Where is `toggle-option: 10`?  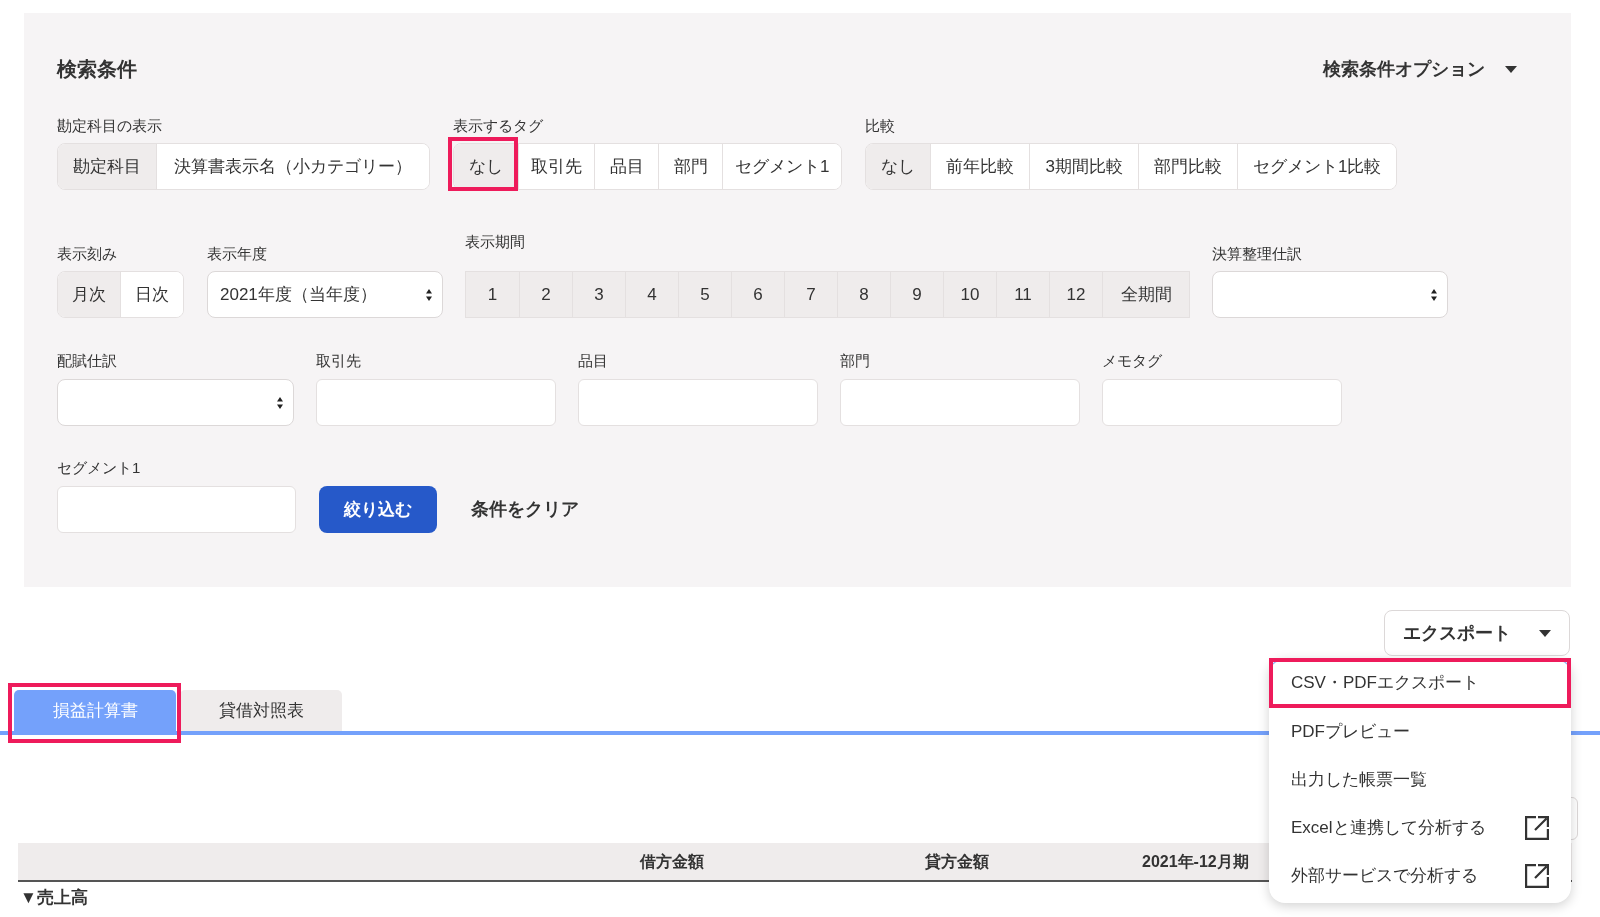 toggle-option: 10 is located at coordinates (969, 294).